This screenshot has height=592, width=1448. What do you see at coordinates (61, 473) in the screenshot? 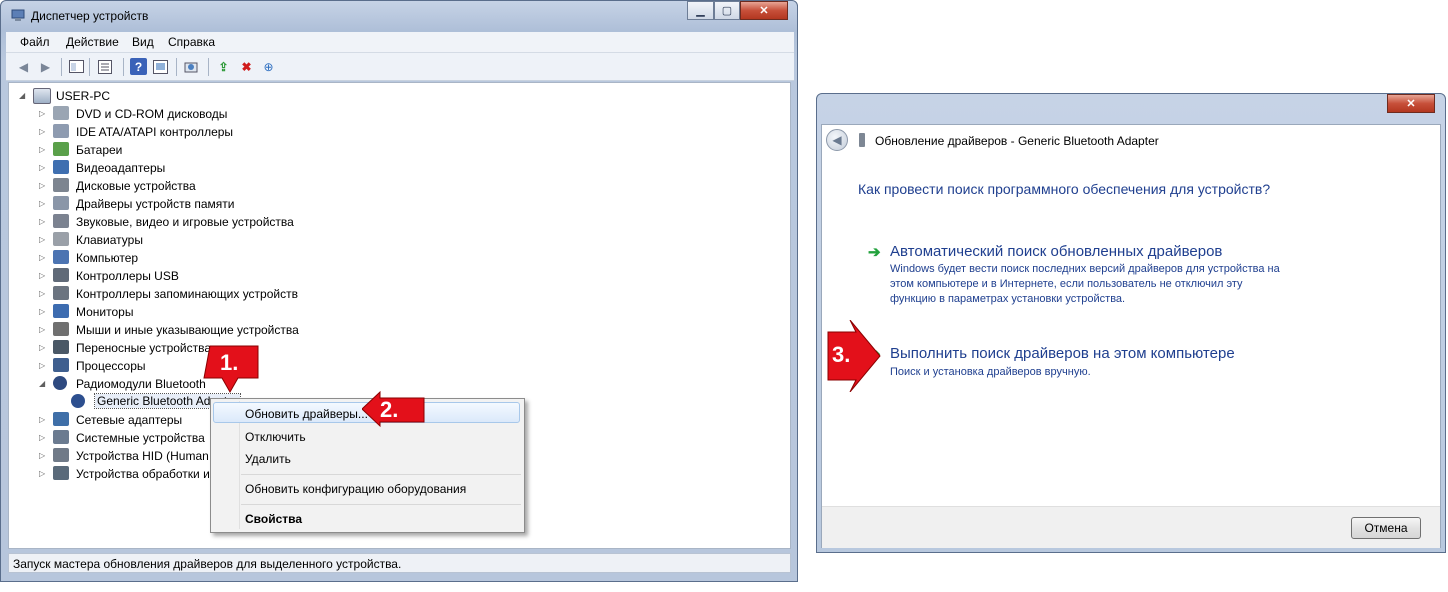
I see `imaging-icon` at bounding box center [61, 473].